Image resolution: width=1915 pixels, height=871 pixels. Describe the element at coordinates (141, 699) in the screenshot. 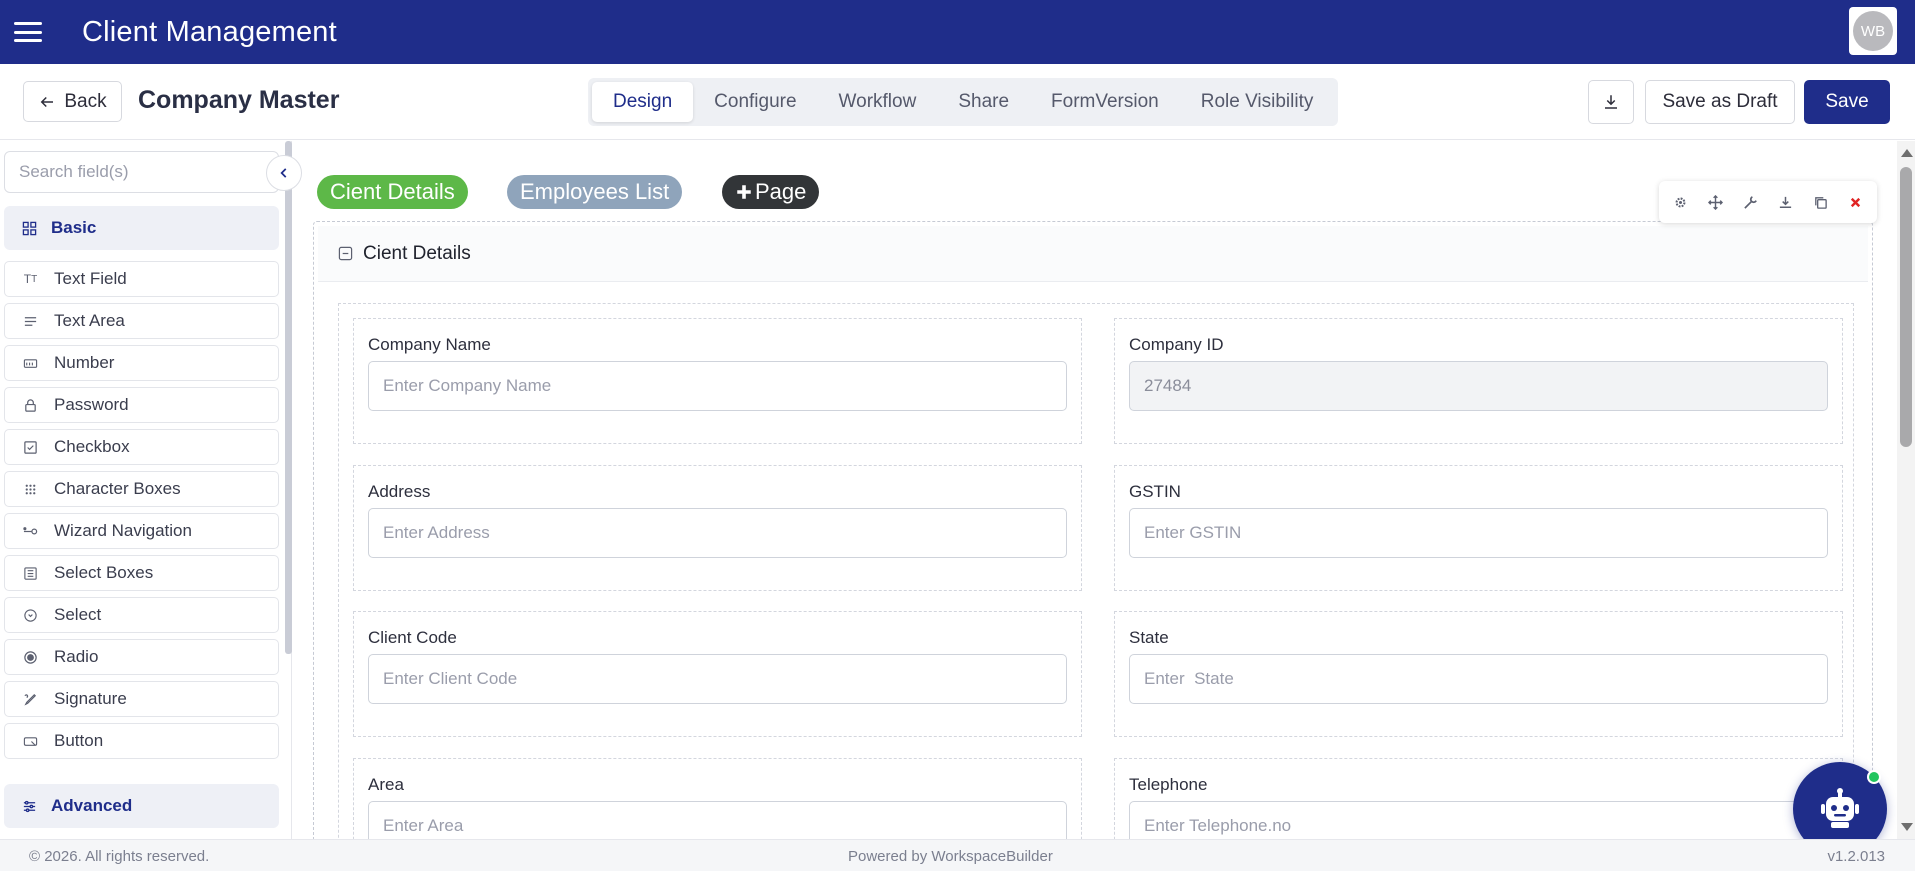

I see `palette-item-signature: Signature` at that location.